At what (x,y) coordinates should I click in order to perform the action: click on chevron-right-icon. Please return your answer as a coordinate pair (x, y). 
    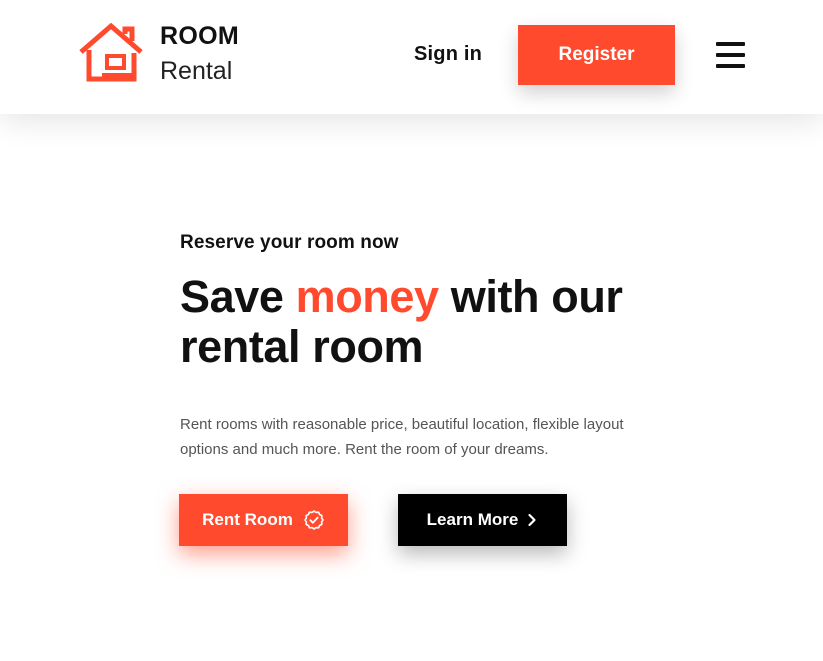
    Looking at the image, I should click on (532, 520).